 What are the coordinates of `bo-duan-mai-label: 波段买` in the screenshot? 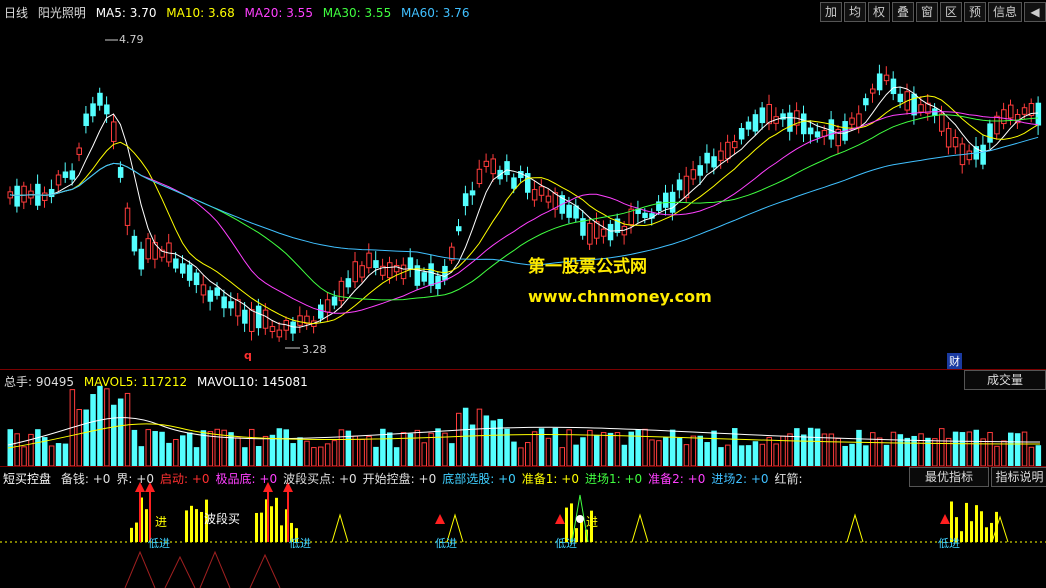 It's located at (222, 519).